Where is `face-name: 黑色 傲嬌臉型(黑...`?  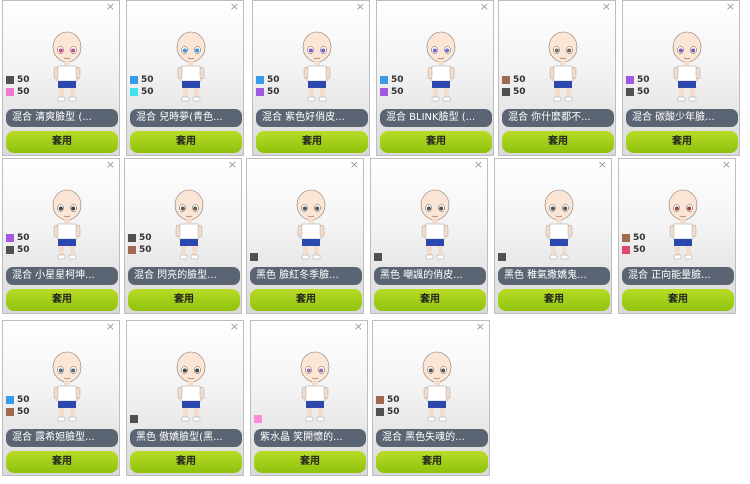 face-name: 黑色 傲嬌臉型(黑... is located at coordinates (186, 438).